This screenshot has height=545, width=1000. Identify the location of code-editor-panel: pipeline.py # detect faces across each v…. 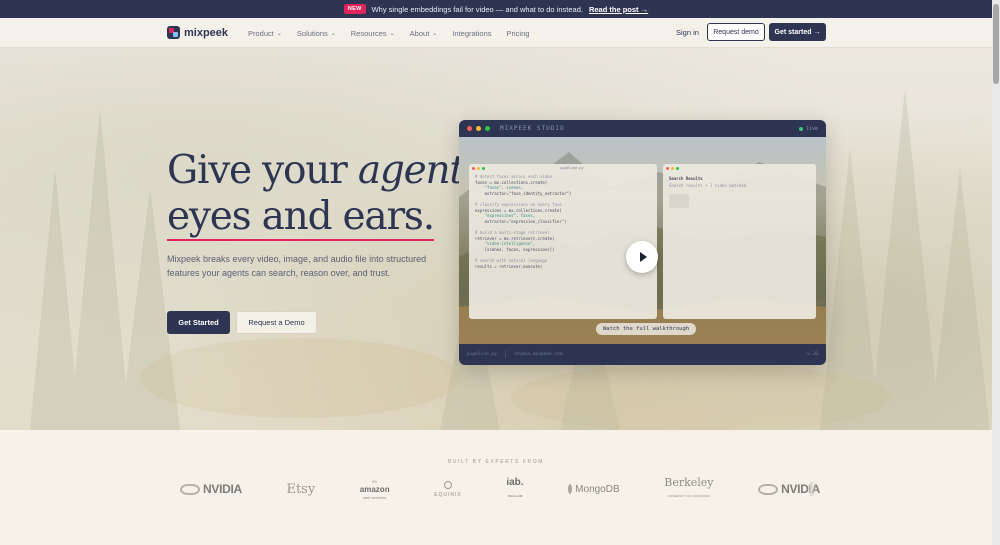
(563, 241).